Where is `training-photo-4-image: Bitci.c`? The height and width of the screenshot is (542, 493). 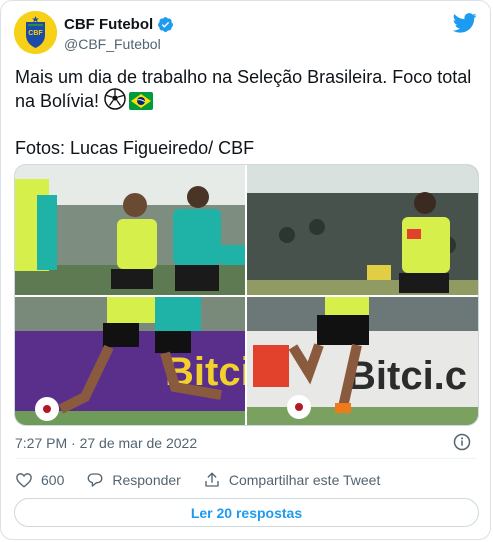
training-photo-4-image: Bitci.c is located at coordinates (362, 361).